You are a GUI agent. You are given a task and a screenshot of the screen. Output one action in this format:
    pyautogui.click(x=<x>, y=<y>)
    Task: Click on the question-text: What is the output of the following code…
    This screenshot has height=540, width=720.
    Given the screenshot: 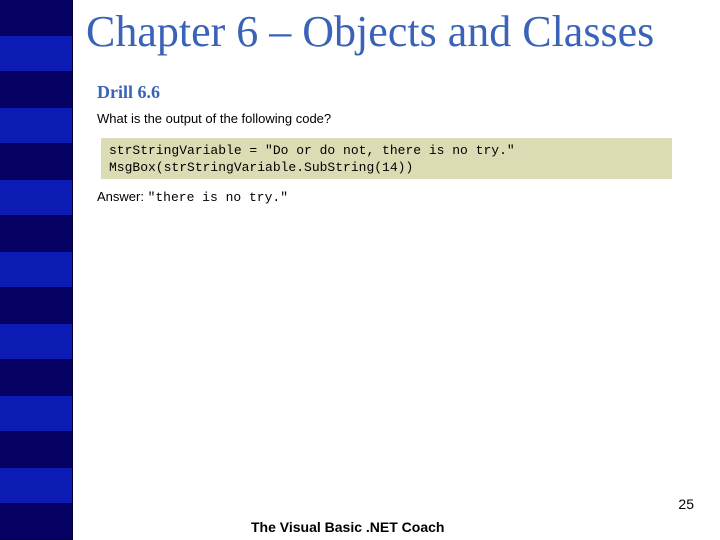 What is the action you would take?
    pyautogui.click(x=214, y=118)
    